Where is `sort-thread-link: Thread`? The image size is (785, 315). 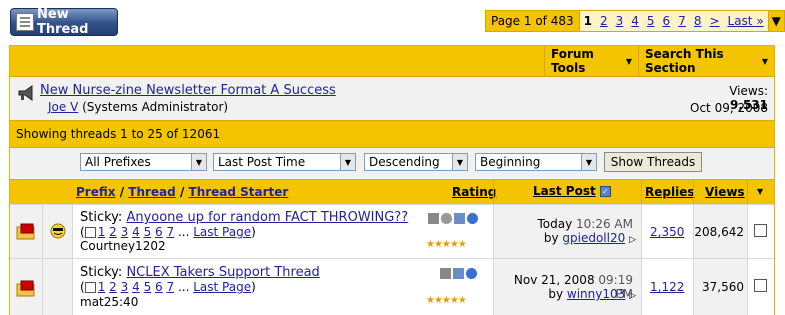 sort-thread-link: Thread is located at coordinates (151, 192).